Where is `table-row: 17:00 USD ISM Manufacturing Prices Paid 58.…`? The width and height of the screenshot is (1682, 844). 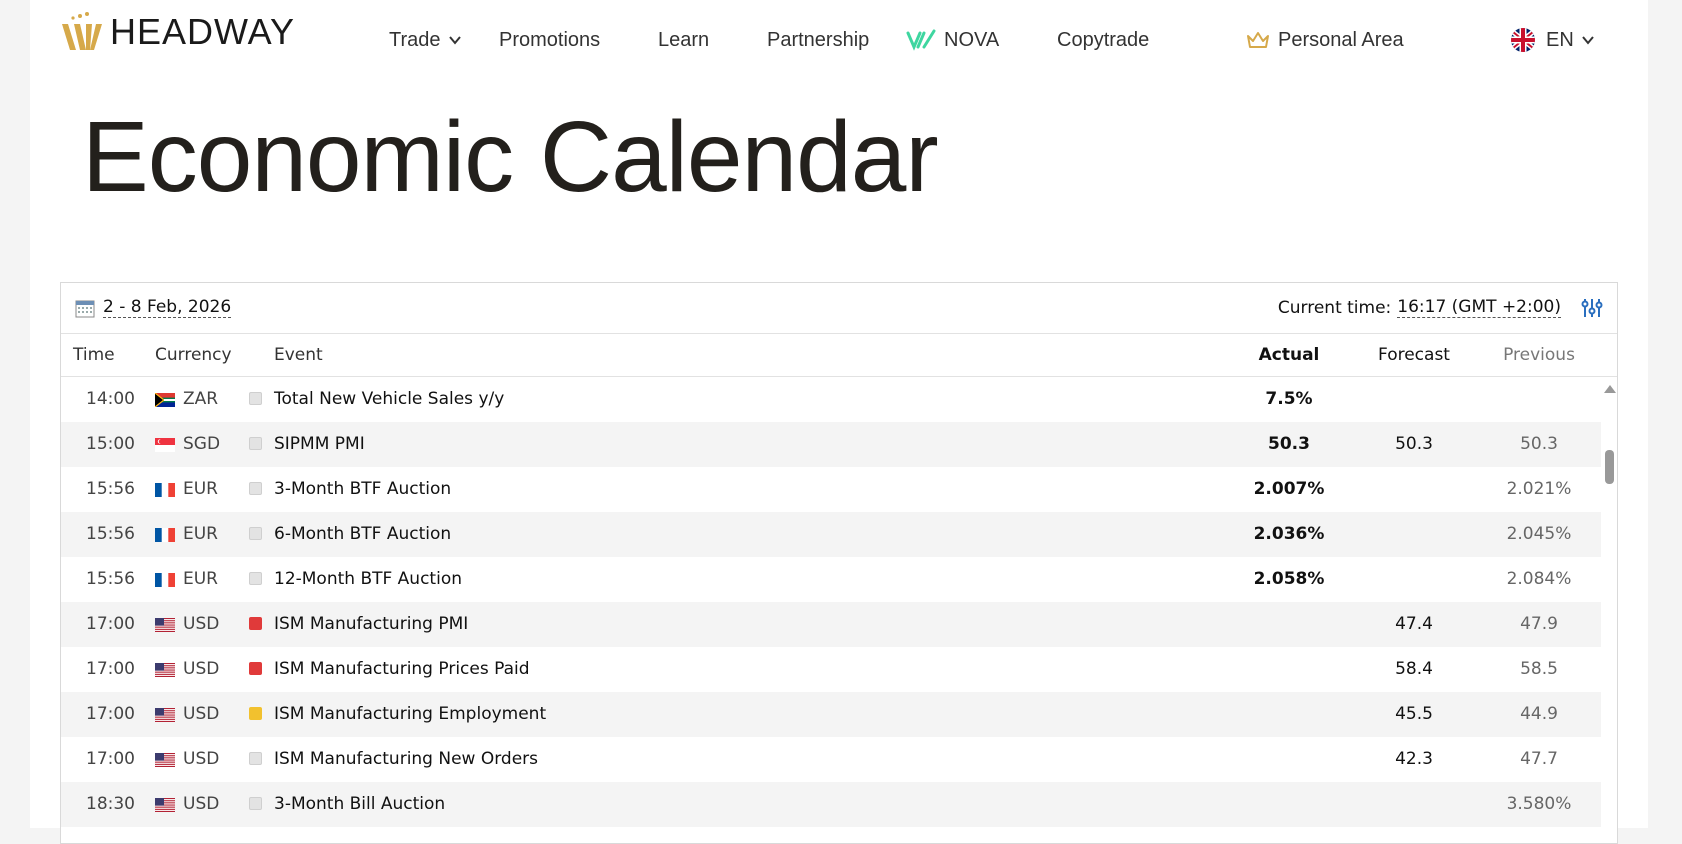
table-row: 17:00 USD ISM Manufacturing Prices Paid 58.… is located at coordinates (831, 669).